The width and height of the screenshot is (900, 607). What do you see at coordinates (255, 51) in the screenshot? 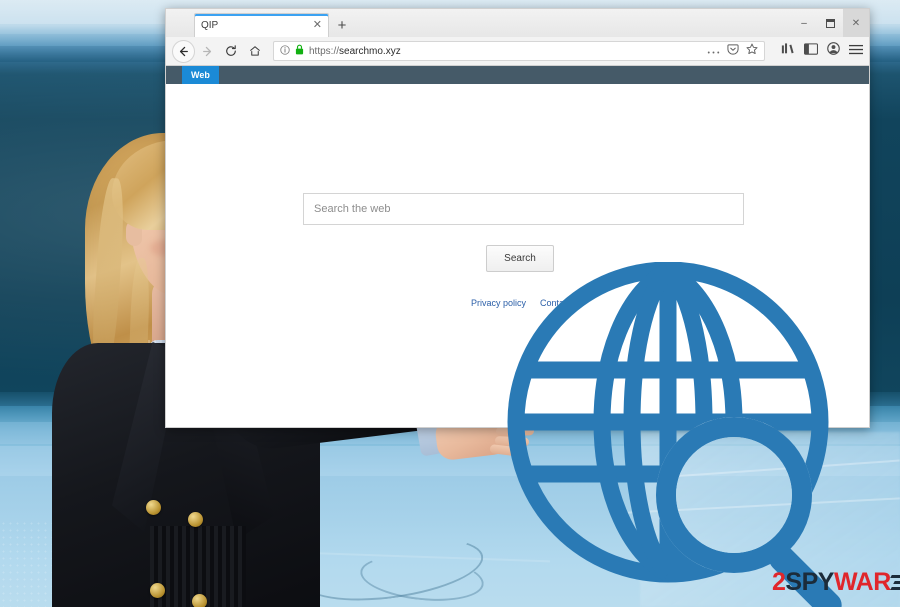
I see `home-icon` at bounding box center [255, 51].